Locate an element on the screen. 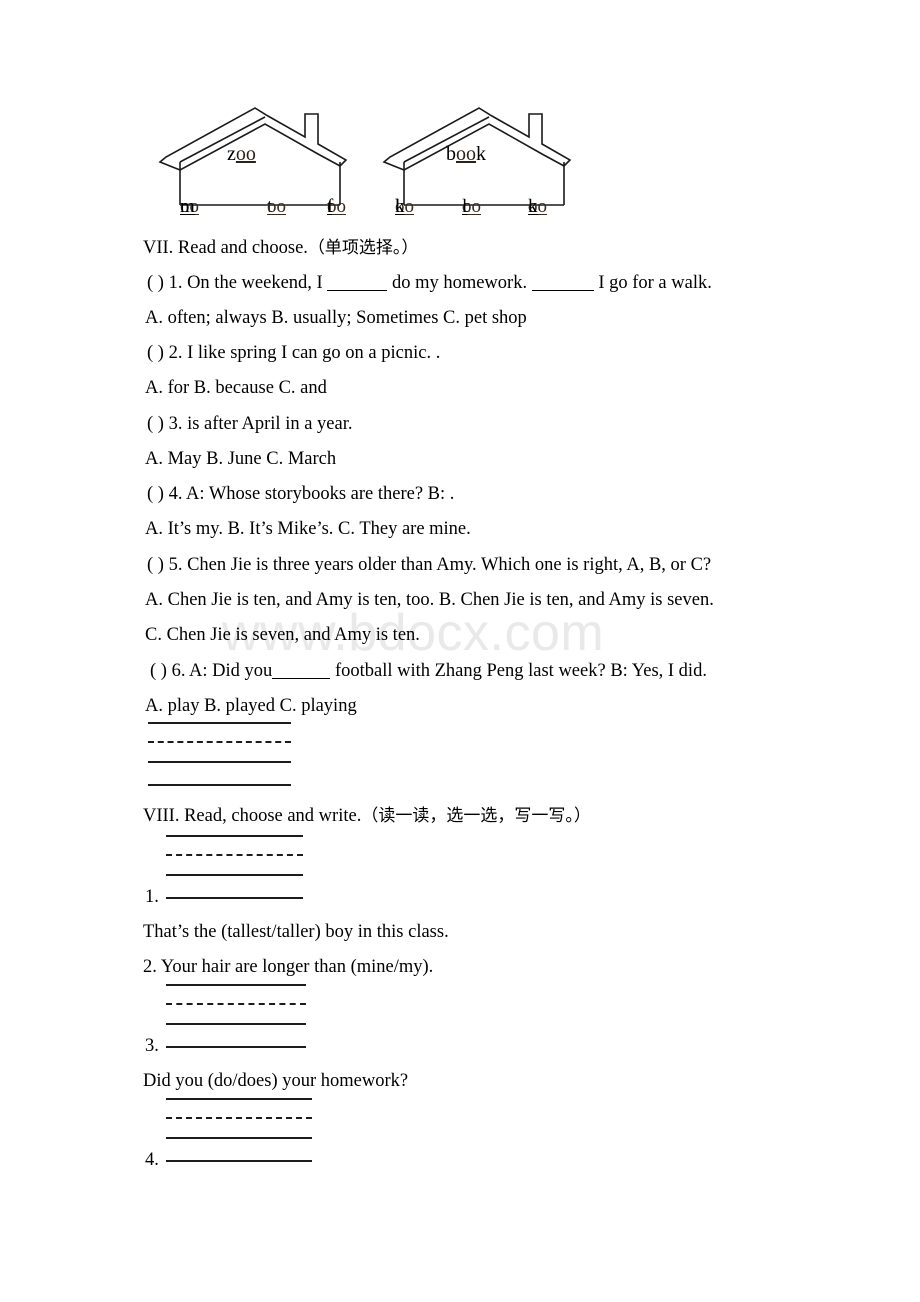 This screenshot has height=1302, width=920. question-5-options-2: C. Chen Jie is seven, and Amy is ten. is located at coordinates (282, 635).